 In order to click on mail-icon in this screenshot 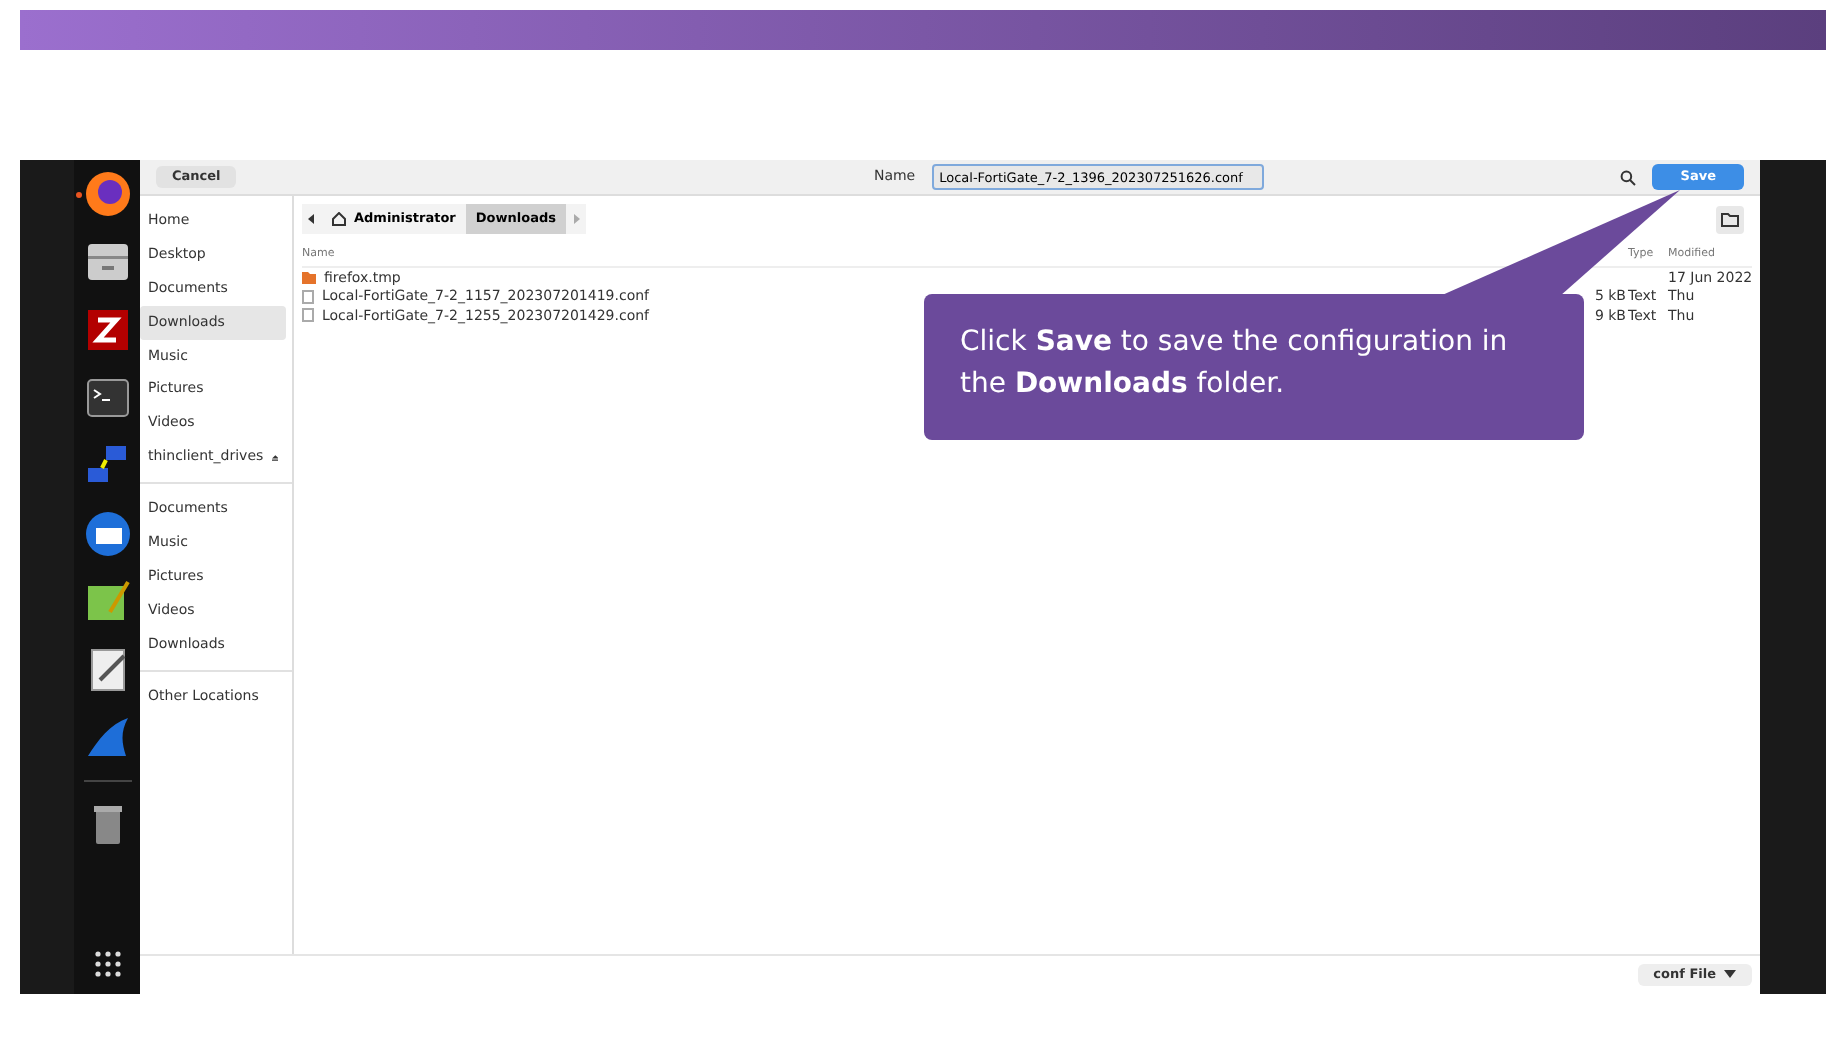, I will do `click(107, 534)`.